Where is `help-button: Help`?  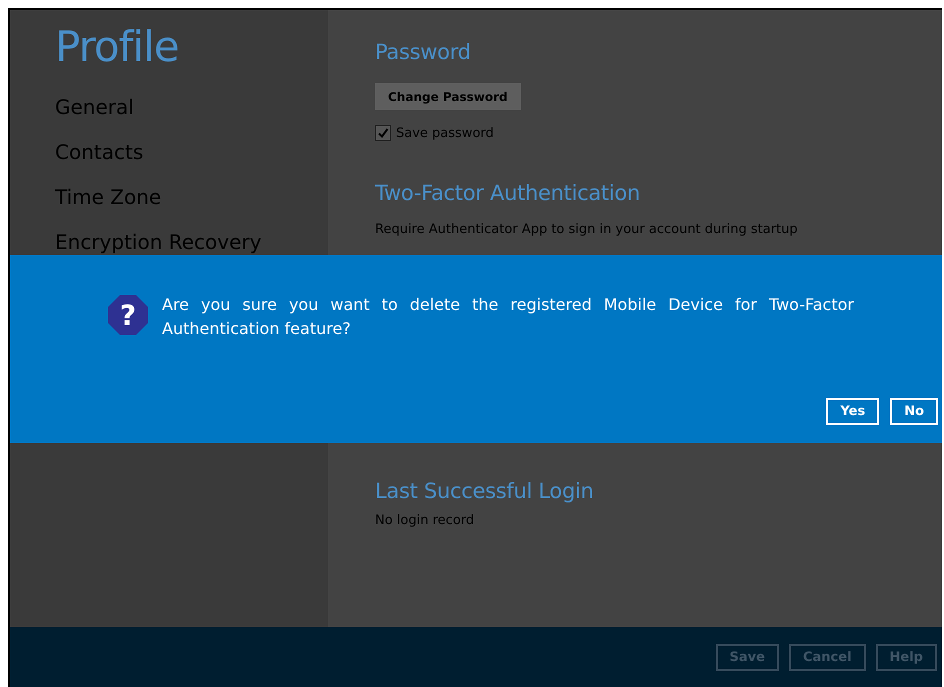 help-button: Help is located at coordinates (906, 657).